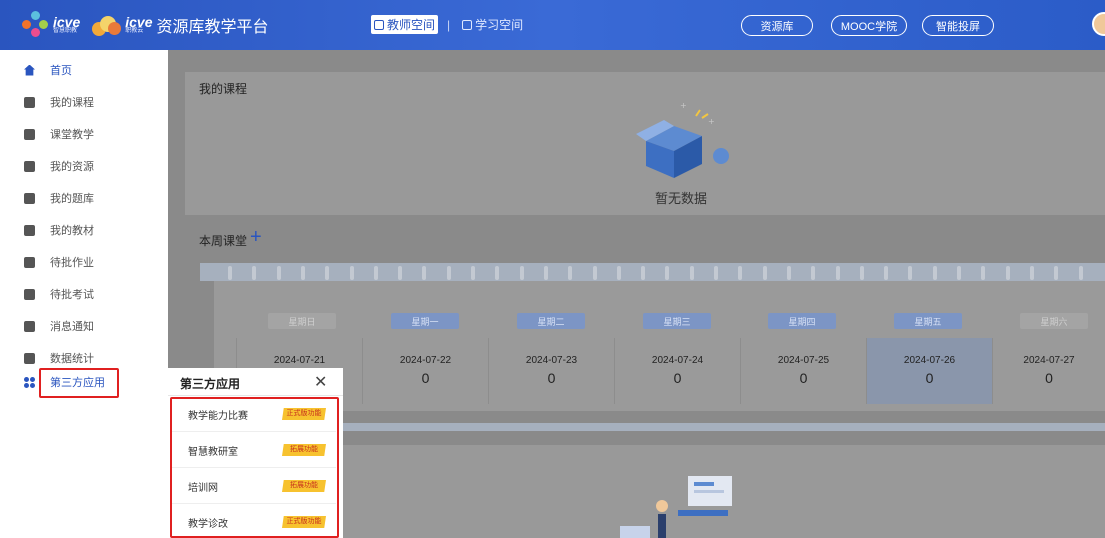  What do you see at coordinates (803, 360) in the screenshot?
I see `day-date: 2024-07-25` at bounding box center [803, 360].